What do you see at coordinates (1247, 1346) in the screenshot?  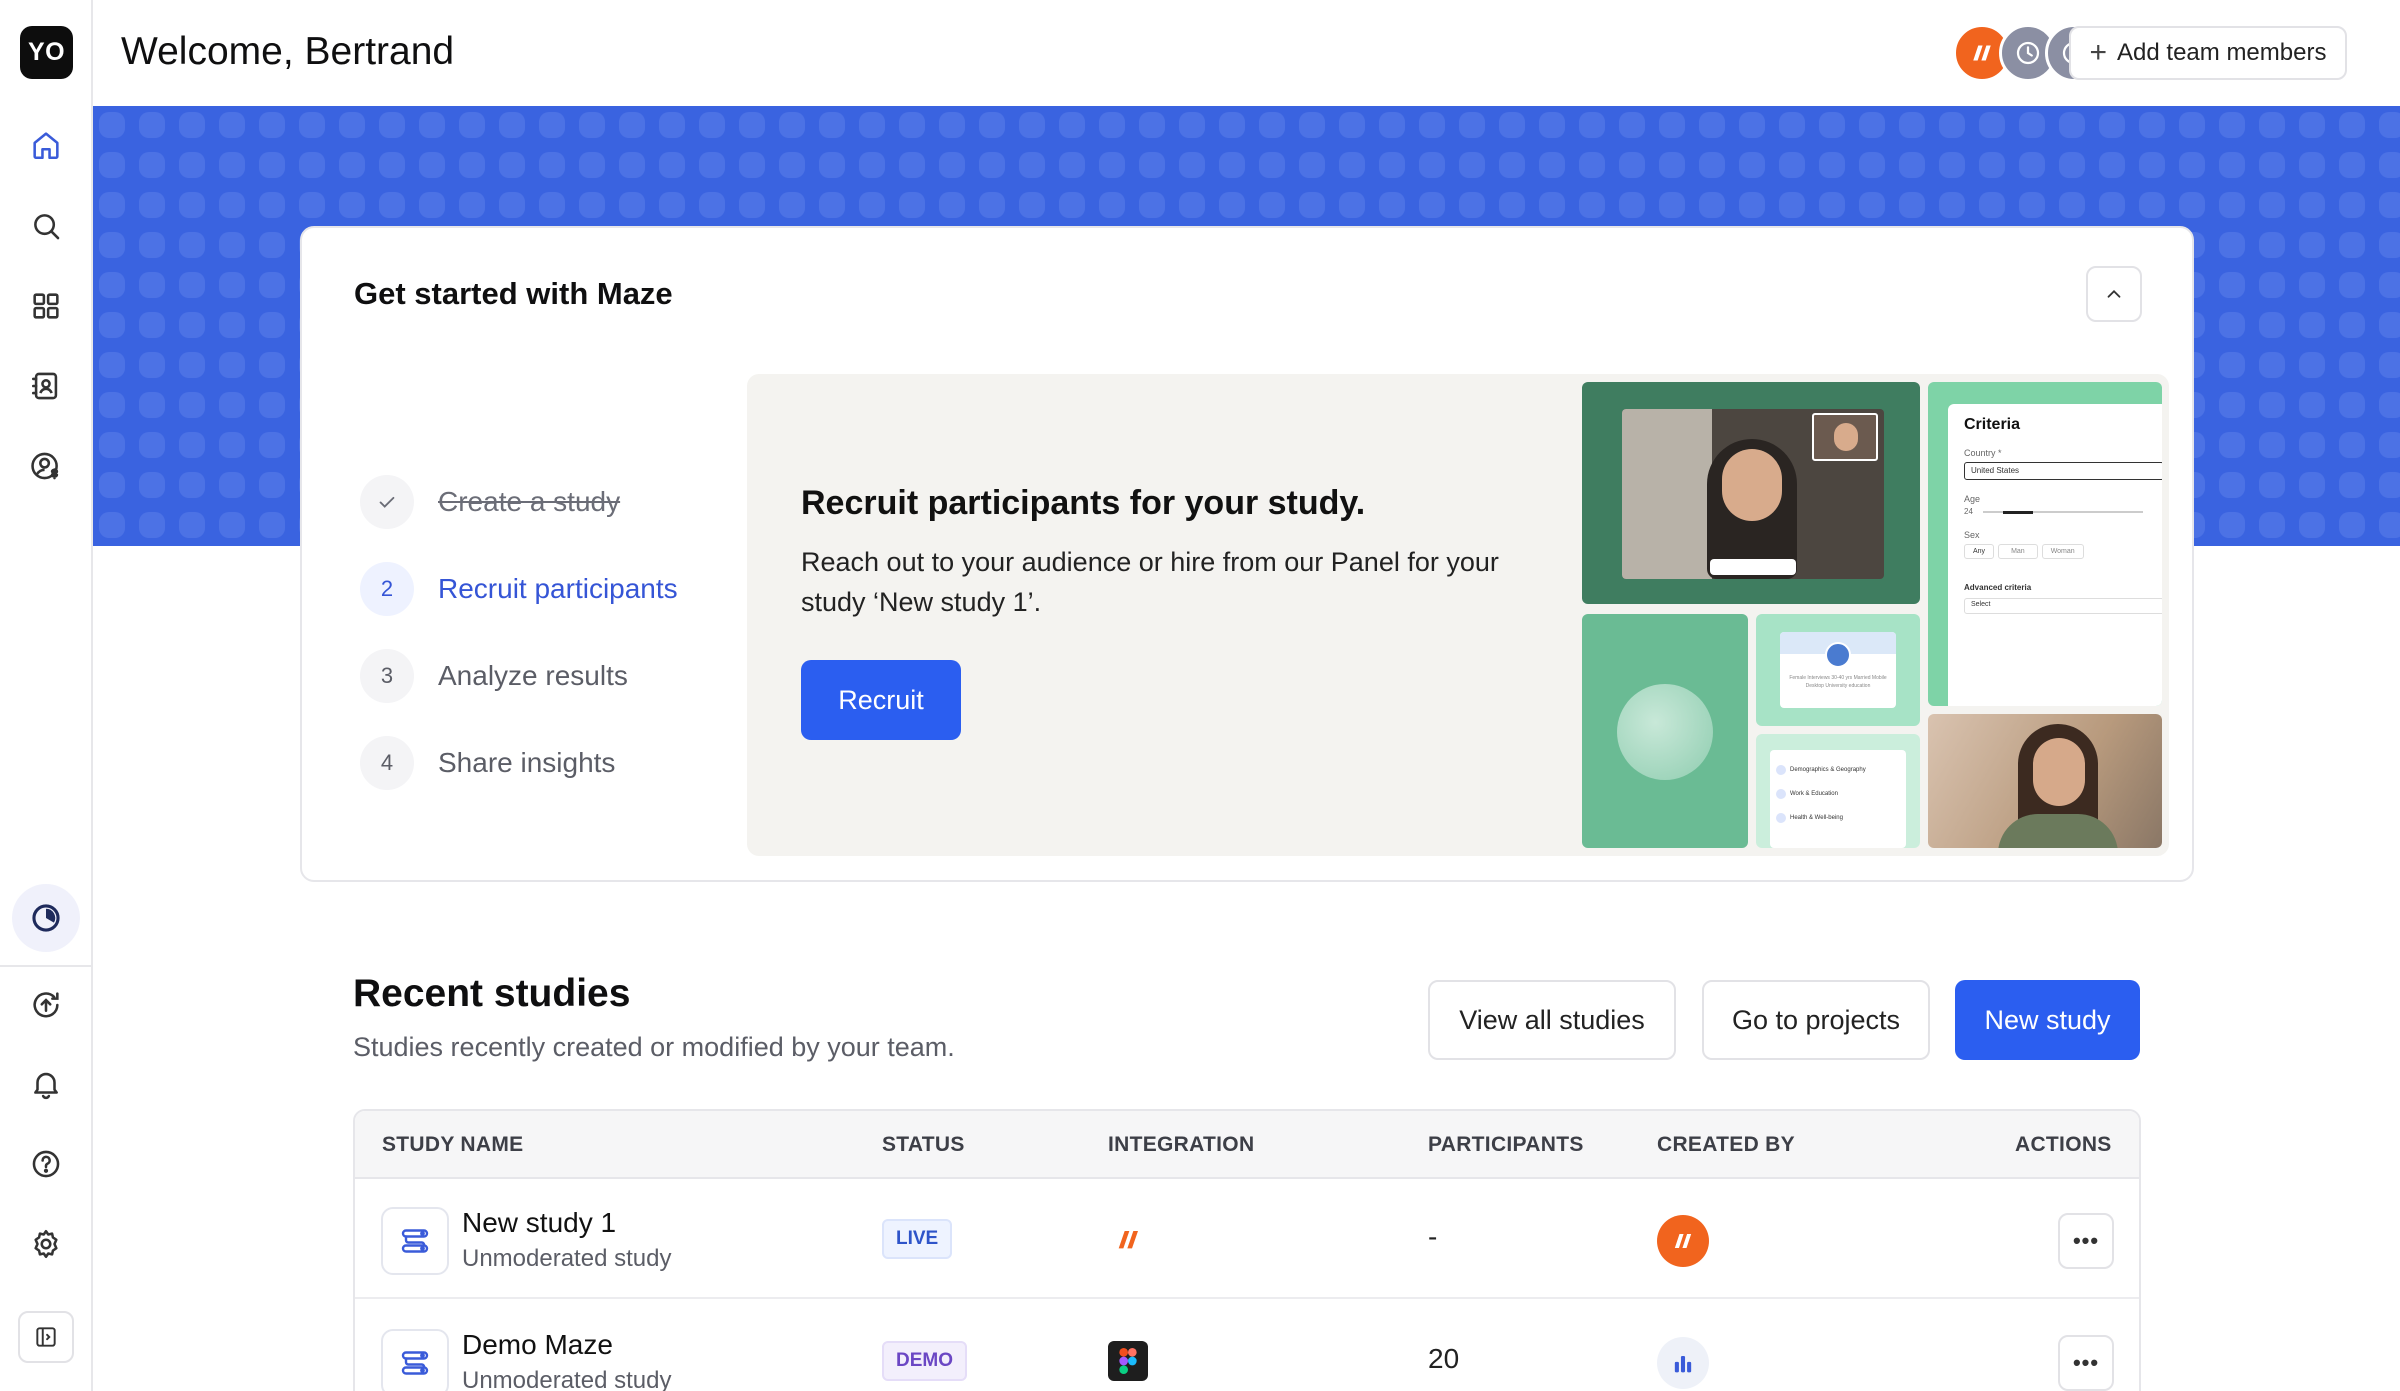 I see `table-row: Demo Maze Unmoderated study DEMO 20 •••` at bounding box center [1247, 1346].